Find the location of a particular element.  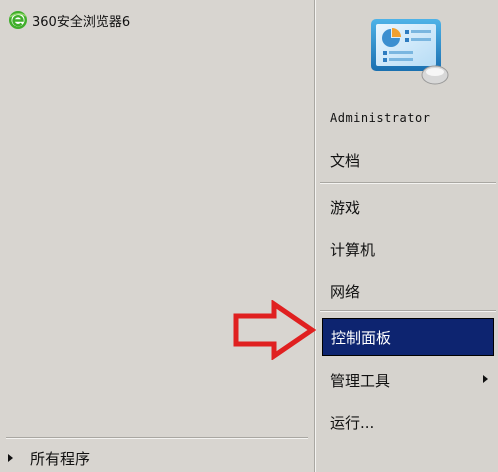

submenu-arrow-icon is located at coordinates (485, 379).